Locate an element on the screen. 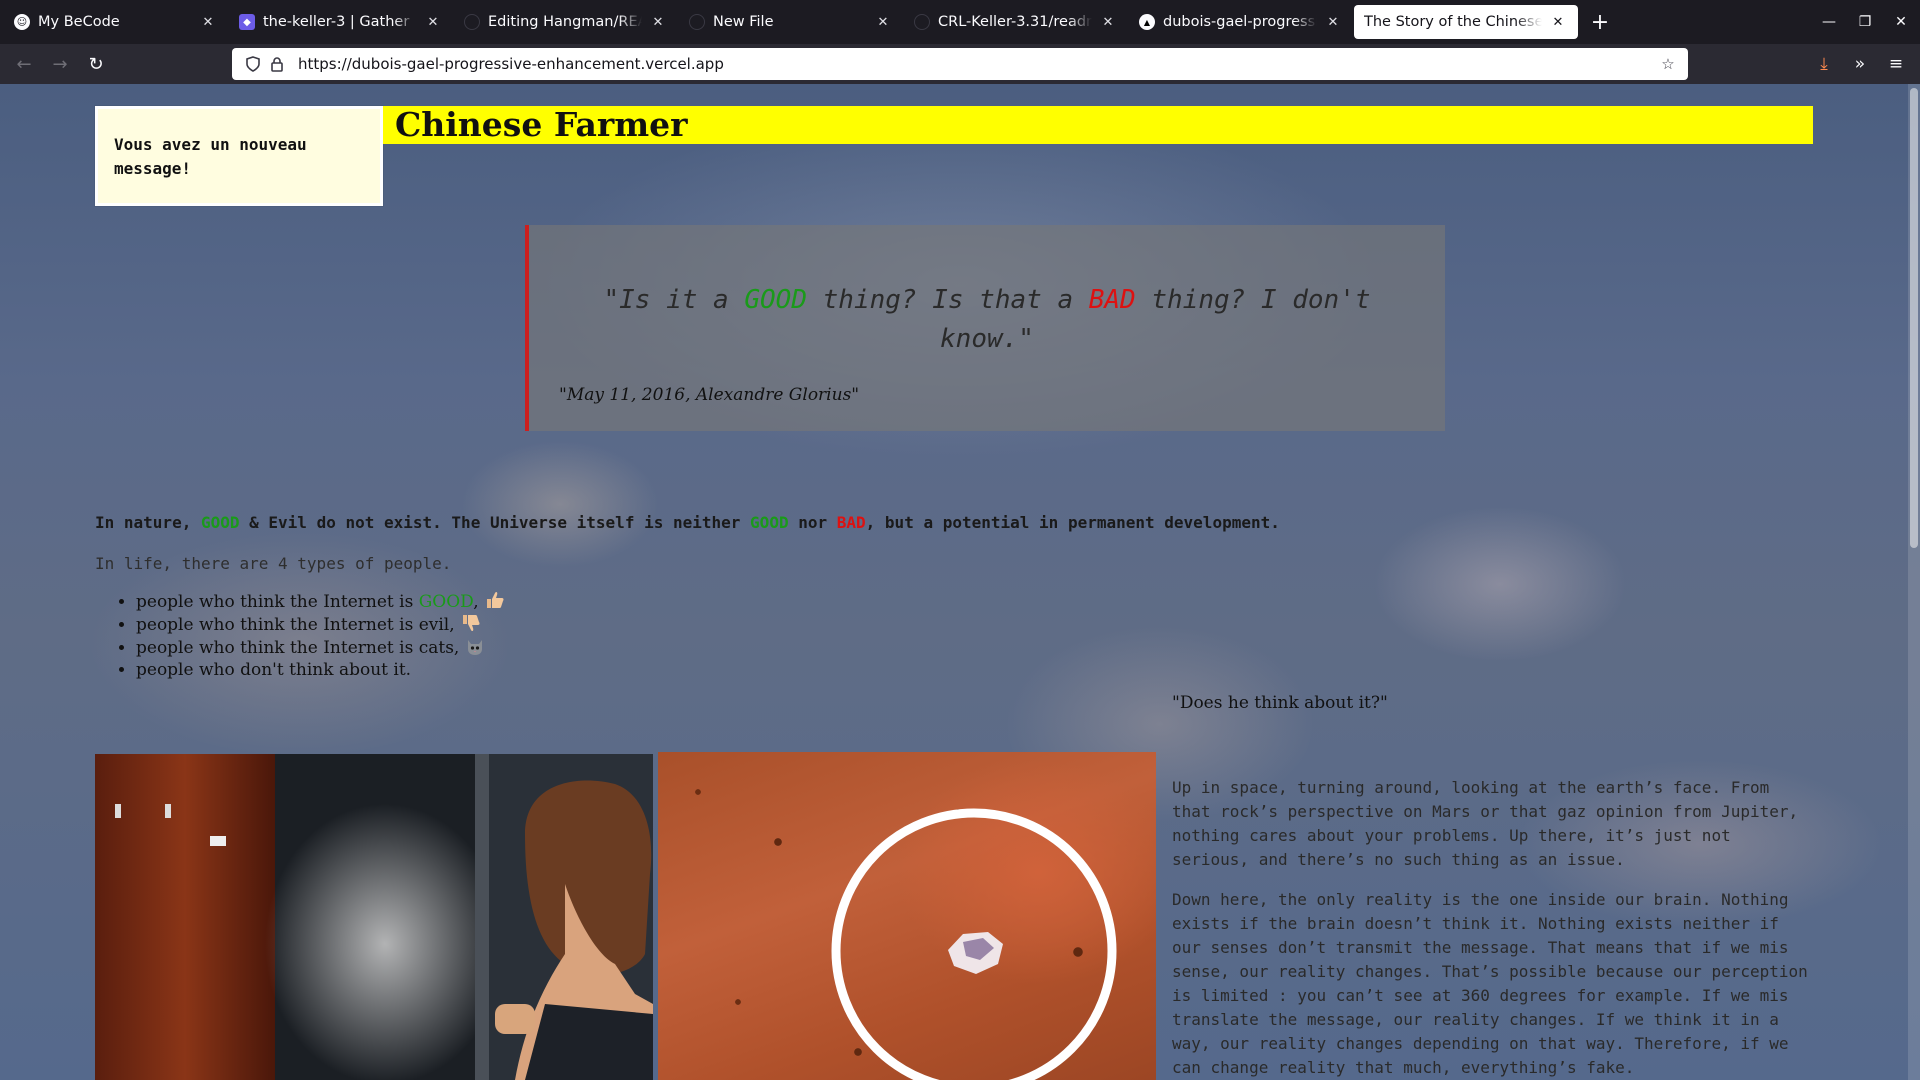 Image resolution: width=1920 pixels, height=1080 pixels. bookmark-star-icon: ☆ is located at coordinates (1668, 64).